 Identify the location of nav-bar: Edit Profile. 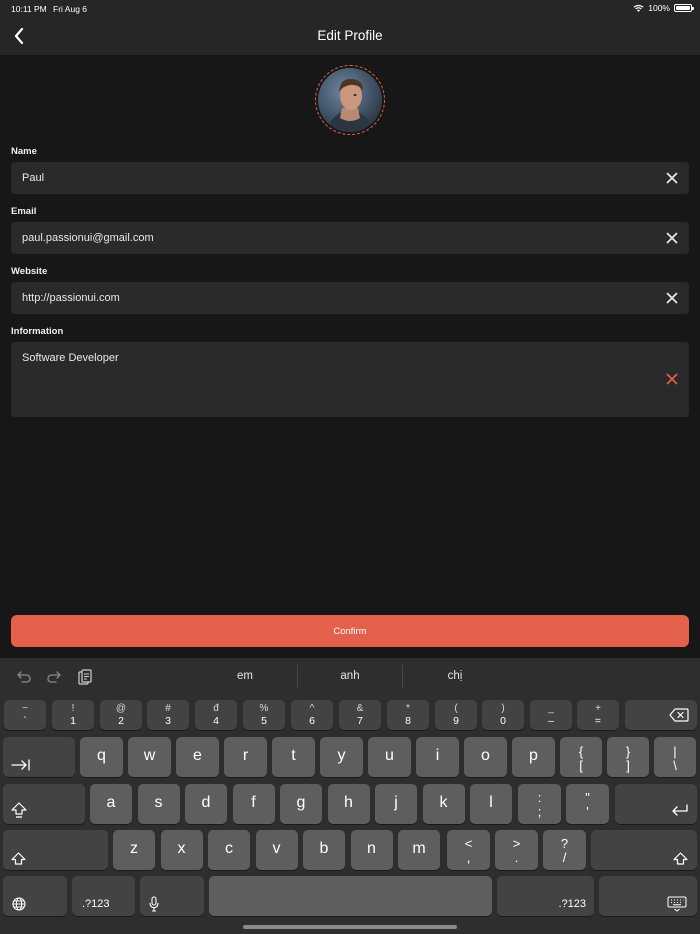
(350, 36).